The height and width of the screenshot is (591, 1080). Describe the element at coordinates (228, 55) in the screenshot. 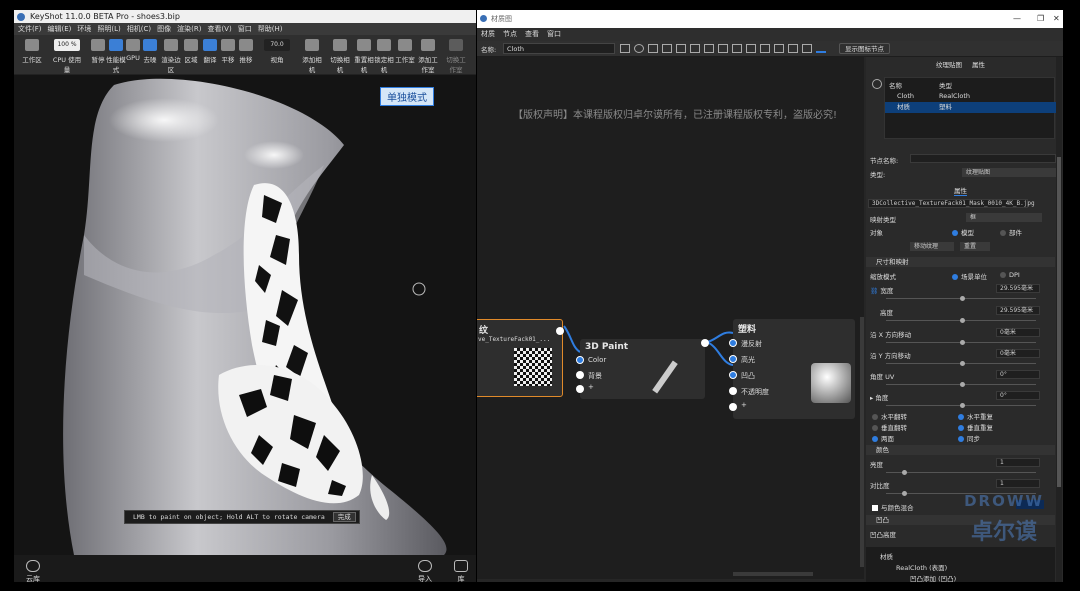

I see `pan-button: 平移` at that location.